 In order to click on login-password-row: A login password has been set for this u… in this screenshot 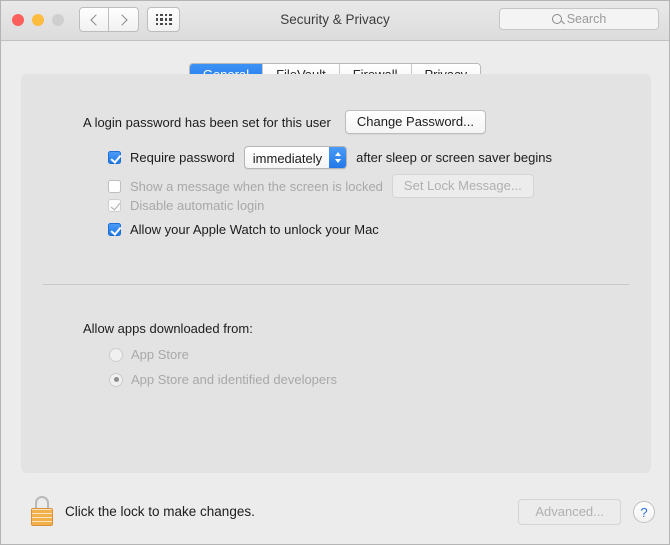, I will do `click(284, 122)`.